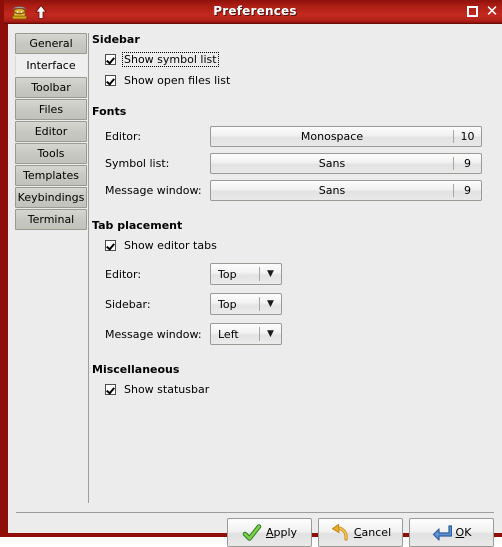 Image resolution: width=502 pixels, height=547 pixels. I want to click on tab-placement-message-window-combo: Left ▼, so click(246, 334).